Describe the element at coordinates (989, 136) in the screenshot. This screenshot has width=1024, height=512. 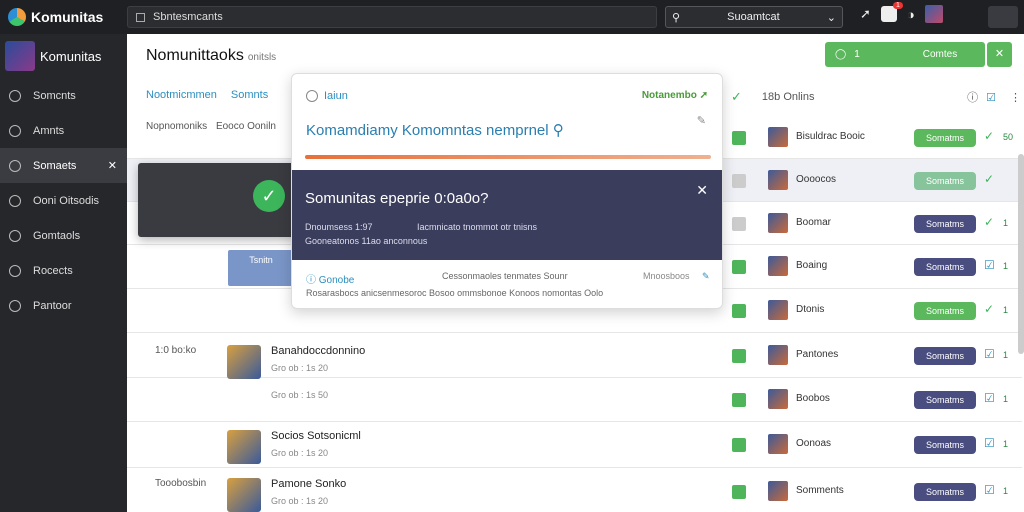
I see `status-check-icon: ✓` at that location.